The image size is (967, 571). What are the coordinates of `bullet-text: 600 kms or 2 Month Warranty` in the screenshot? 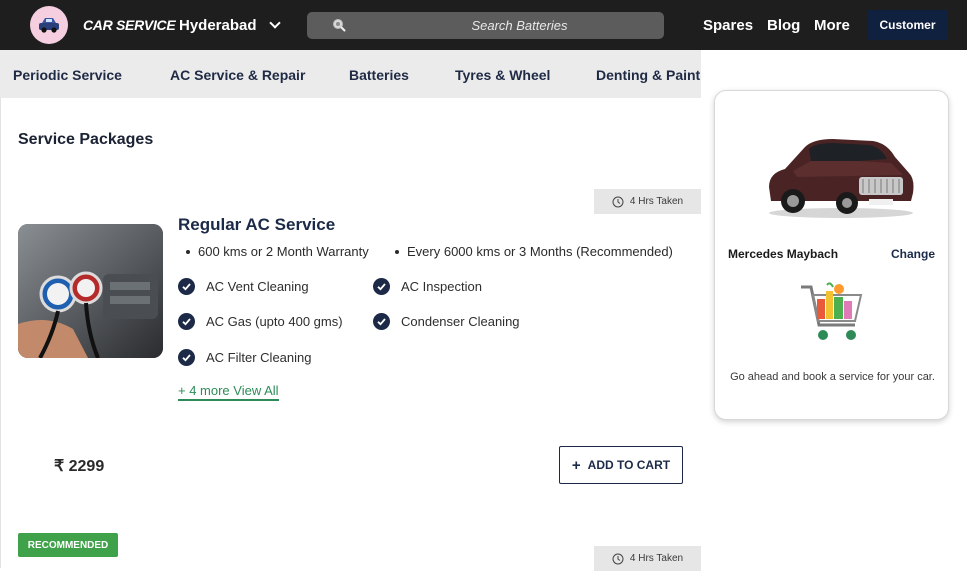 It's located at (283, 251).